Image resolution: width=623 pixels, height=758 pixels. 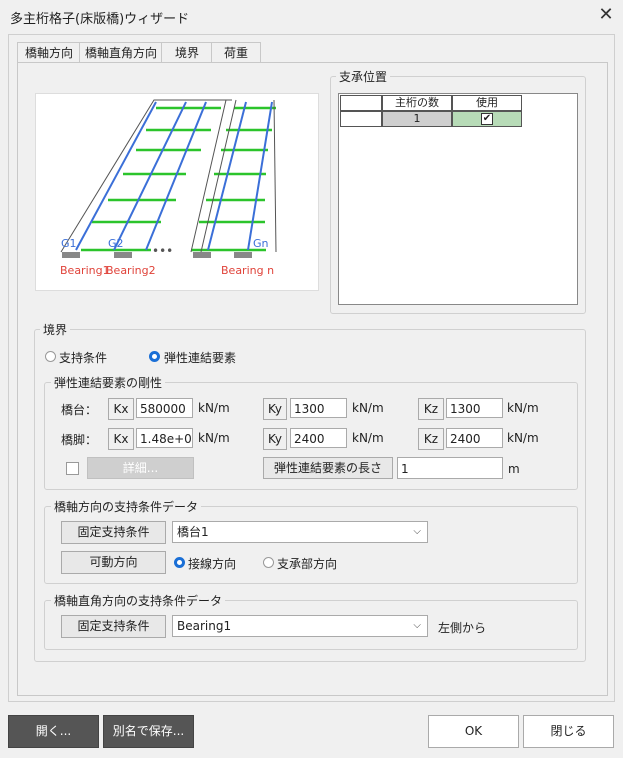 I want to click on use-checkbox: ✔, so click(x=487, y=119).